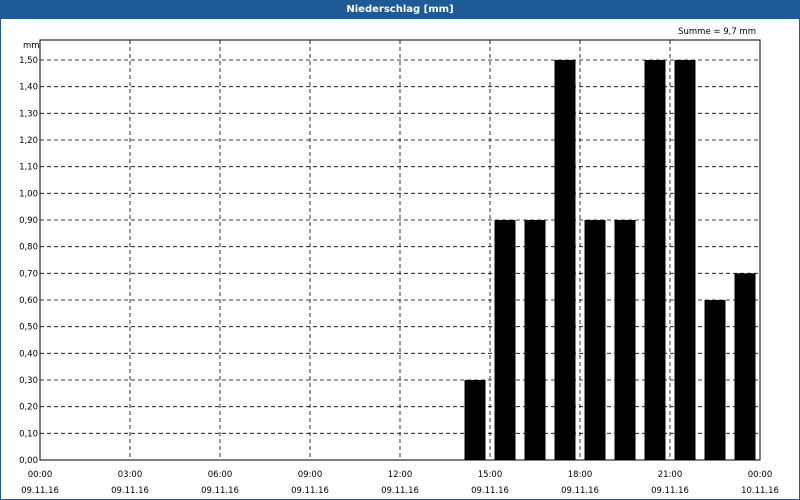 The image size is (800, 500). Describe the element at coordinates (28, 274) in the screenshot. I see `y-tick-label: 0,70` at that location.